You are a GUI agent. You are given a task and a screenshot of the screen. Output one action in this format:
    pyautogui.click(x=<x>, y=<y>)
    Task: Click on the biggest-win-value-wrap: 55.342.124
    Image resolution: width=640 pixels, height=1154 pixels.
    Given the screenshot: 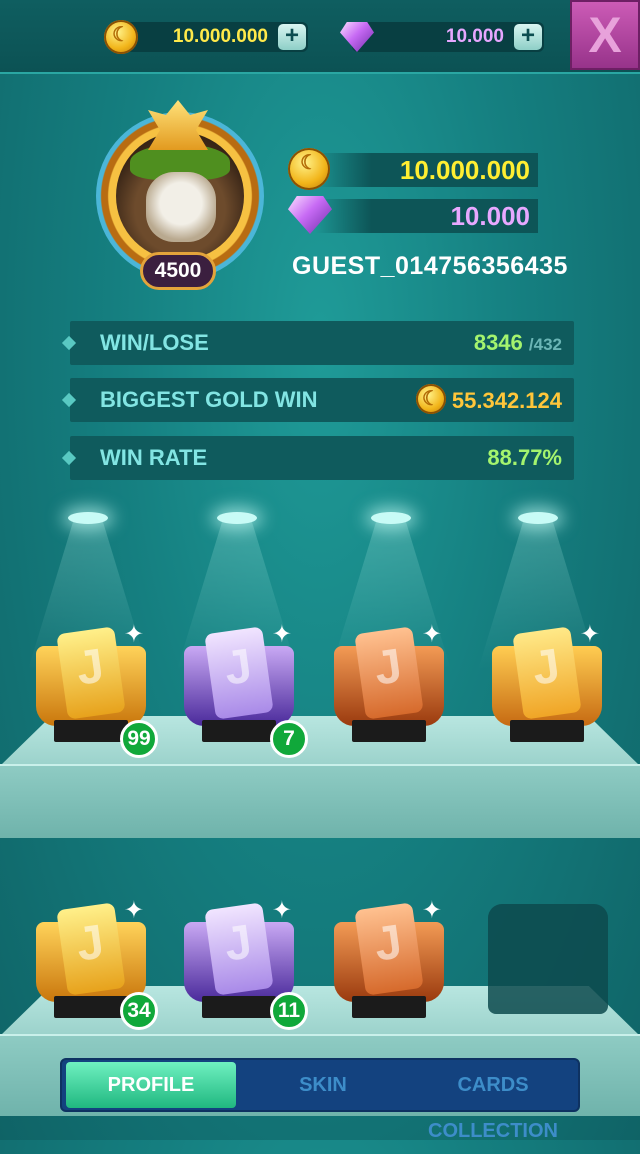 What is the action you would take?
    pyautogui.click(x=488, y=400)
    